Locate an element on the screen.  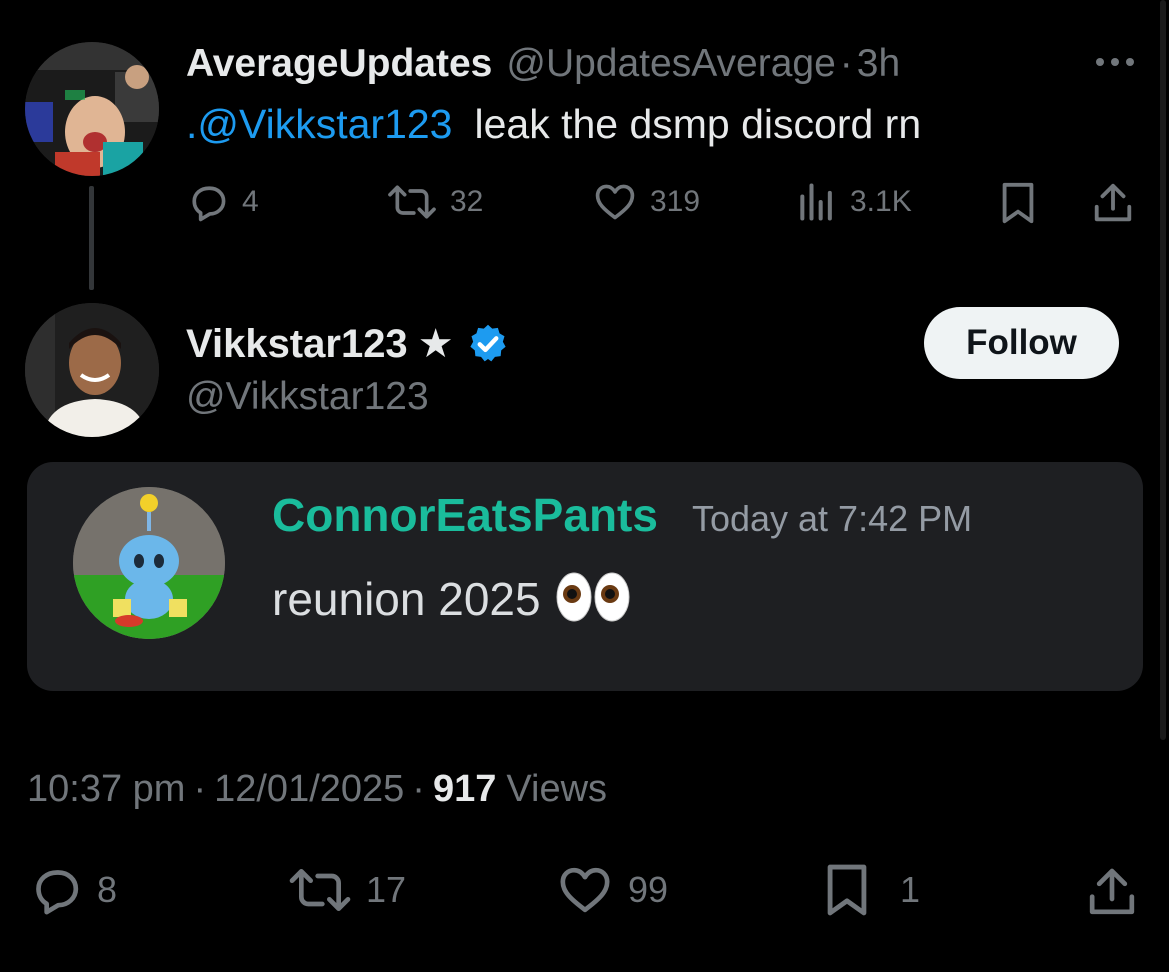
main-bookmark-button: 1 is located at coordinates (871, 890).